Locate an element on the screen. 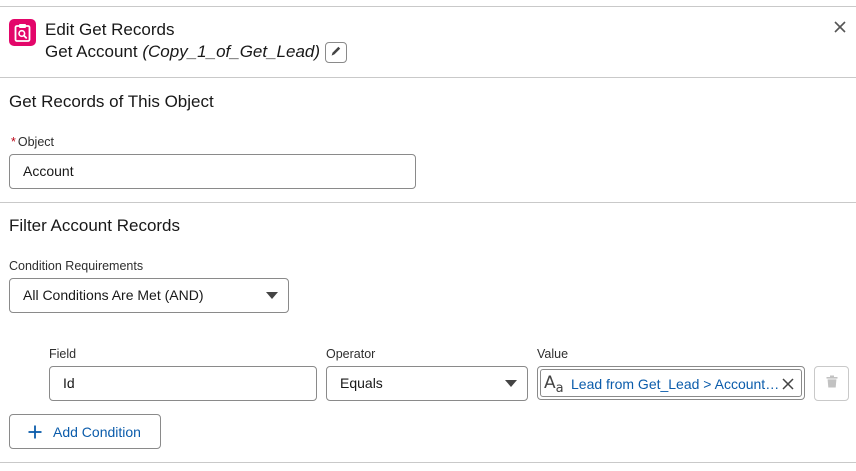 The image size is (856, 471). close-button is located at coordinates (840, 29).